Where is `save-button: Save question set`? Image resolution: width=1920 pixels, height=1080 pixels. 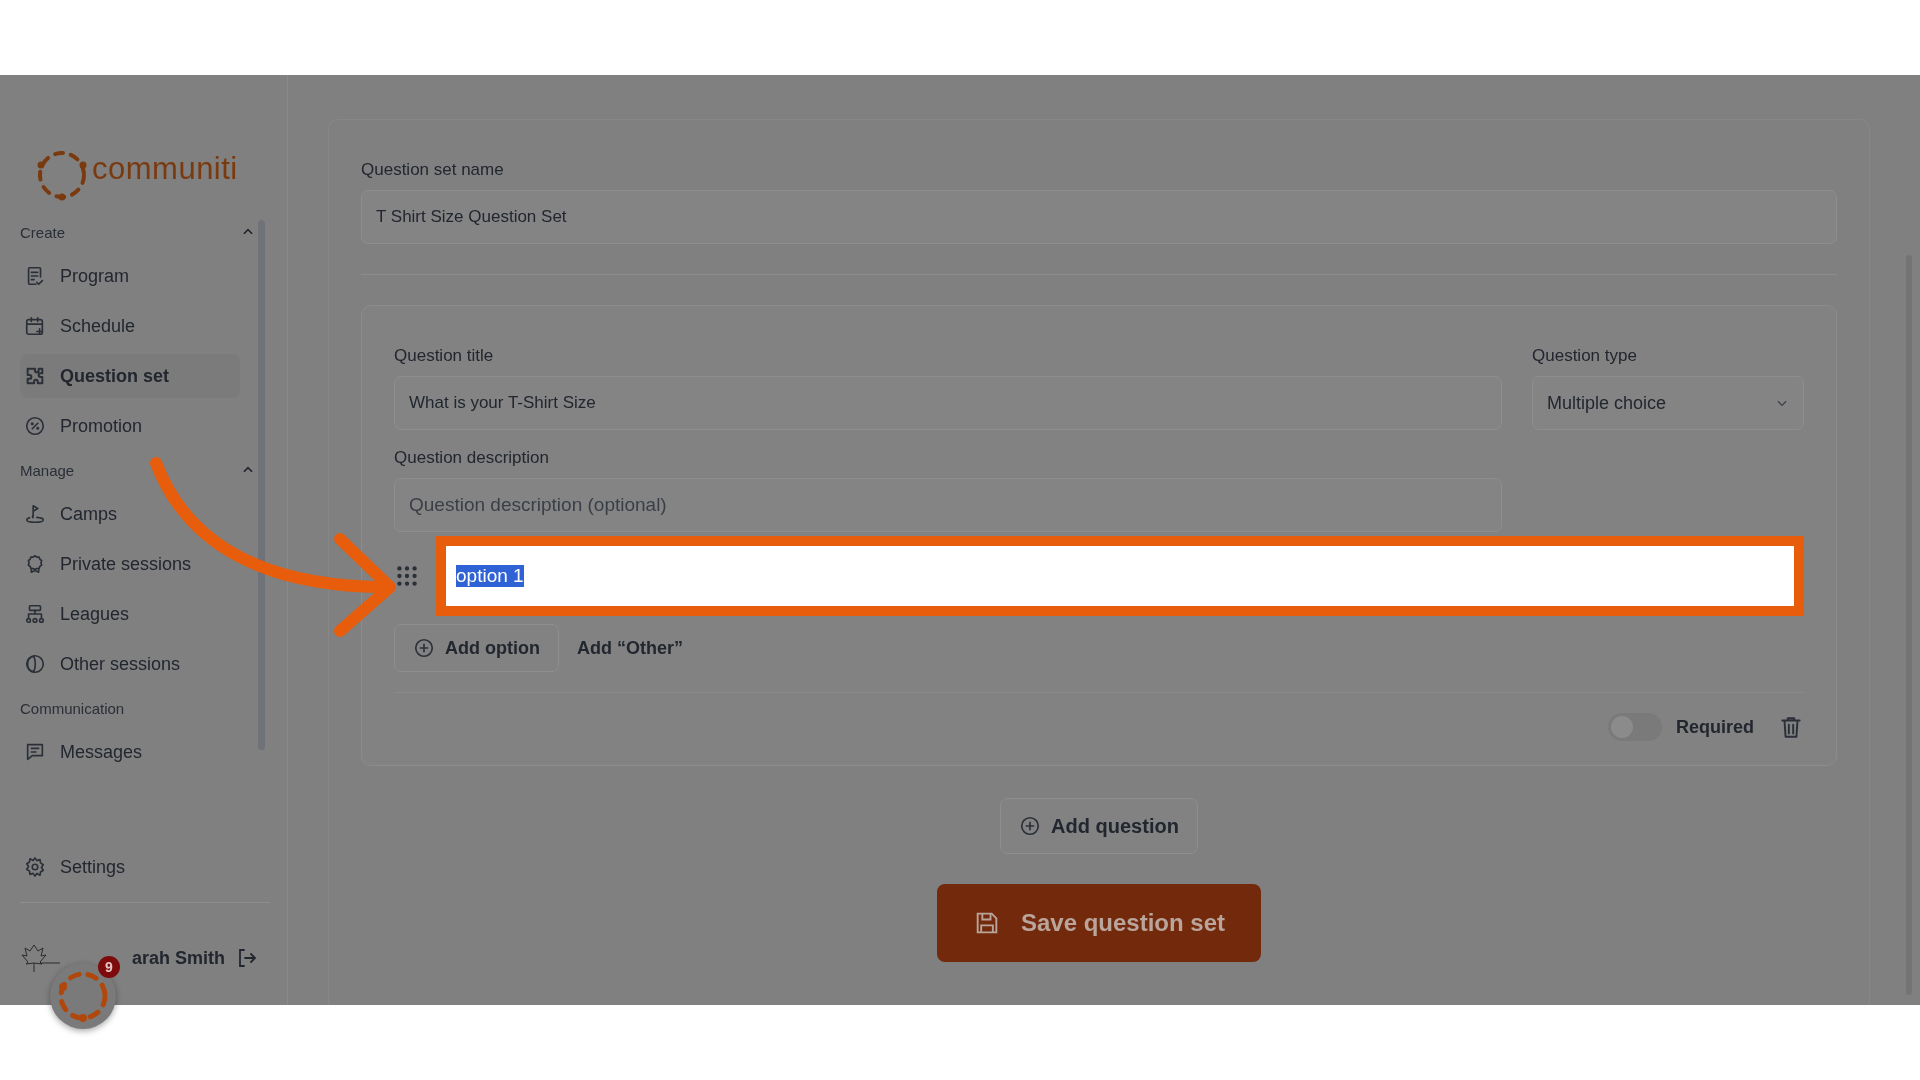
save-button: Save question set is located at coordinates (1099, 923).